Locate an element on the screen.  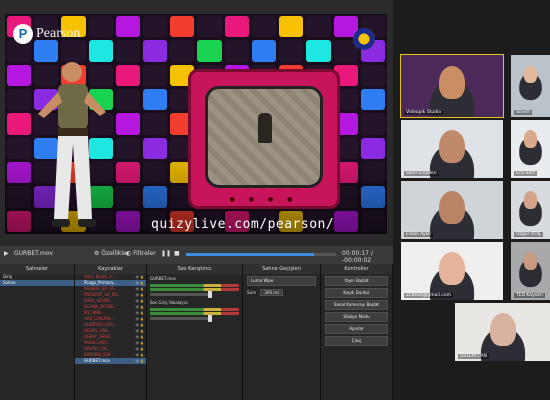
play-icon: ▶ is located at coordinates (6, 253).